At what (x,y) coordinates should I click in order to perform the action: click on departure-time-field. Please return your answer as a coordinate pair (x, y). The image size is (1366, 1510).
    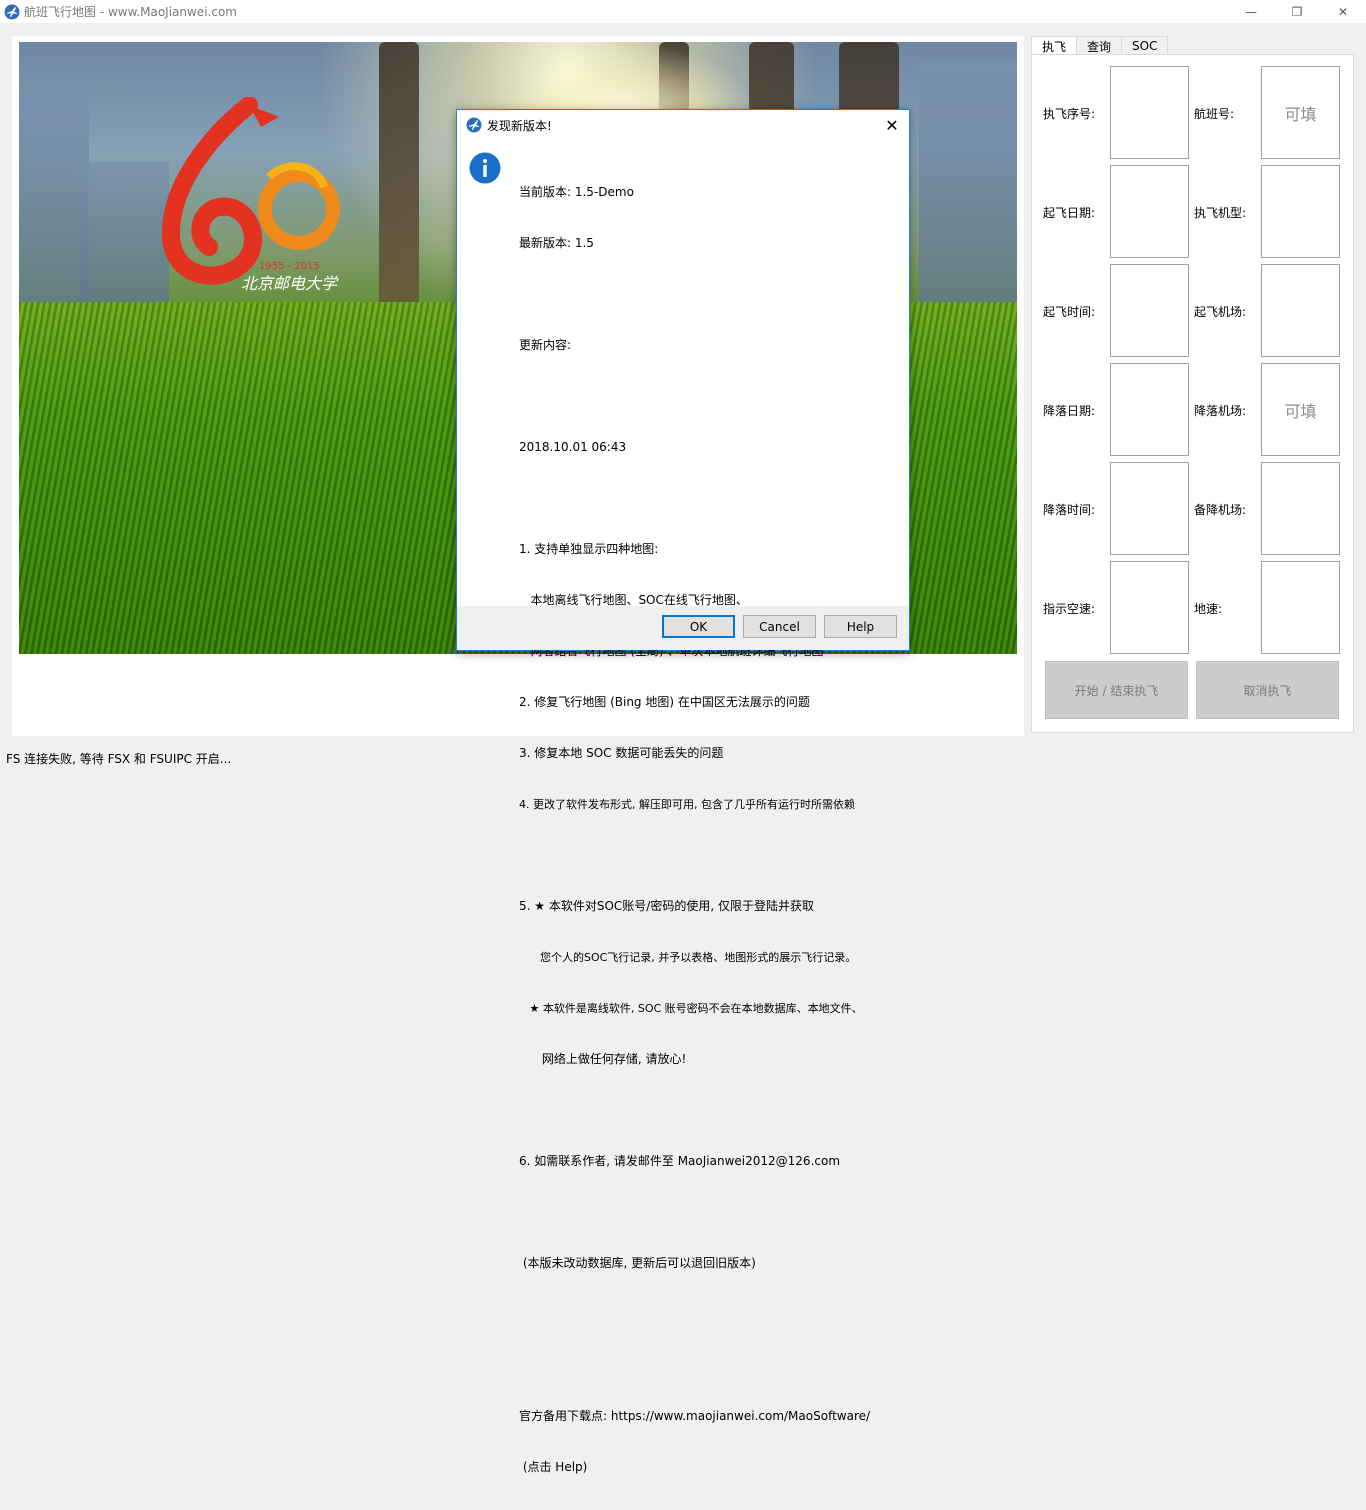
    Looking at the image, I should click on (1149, 310).